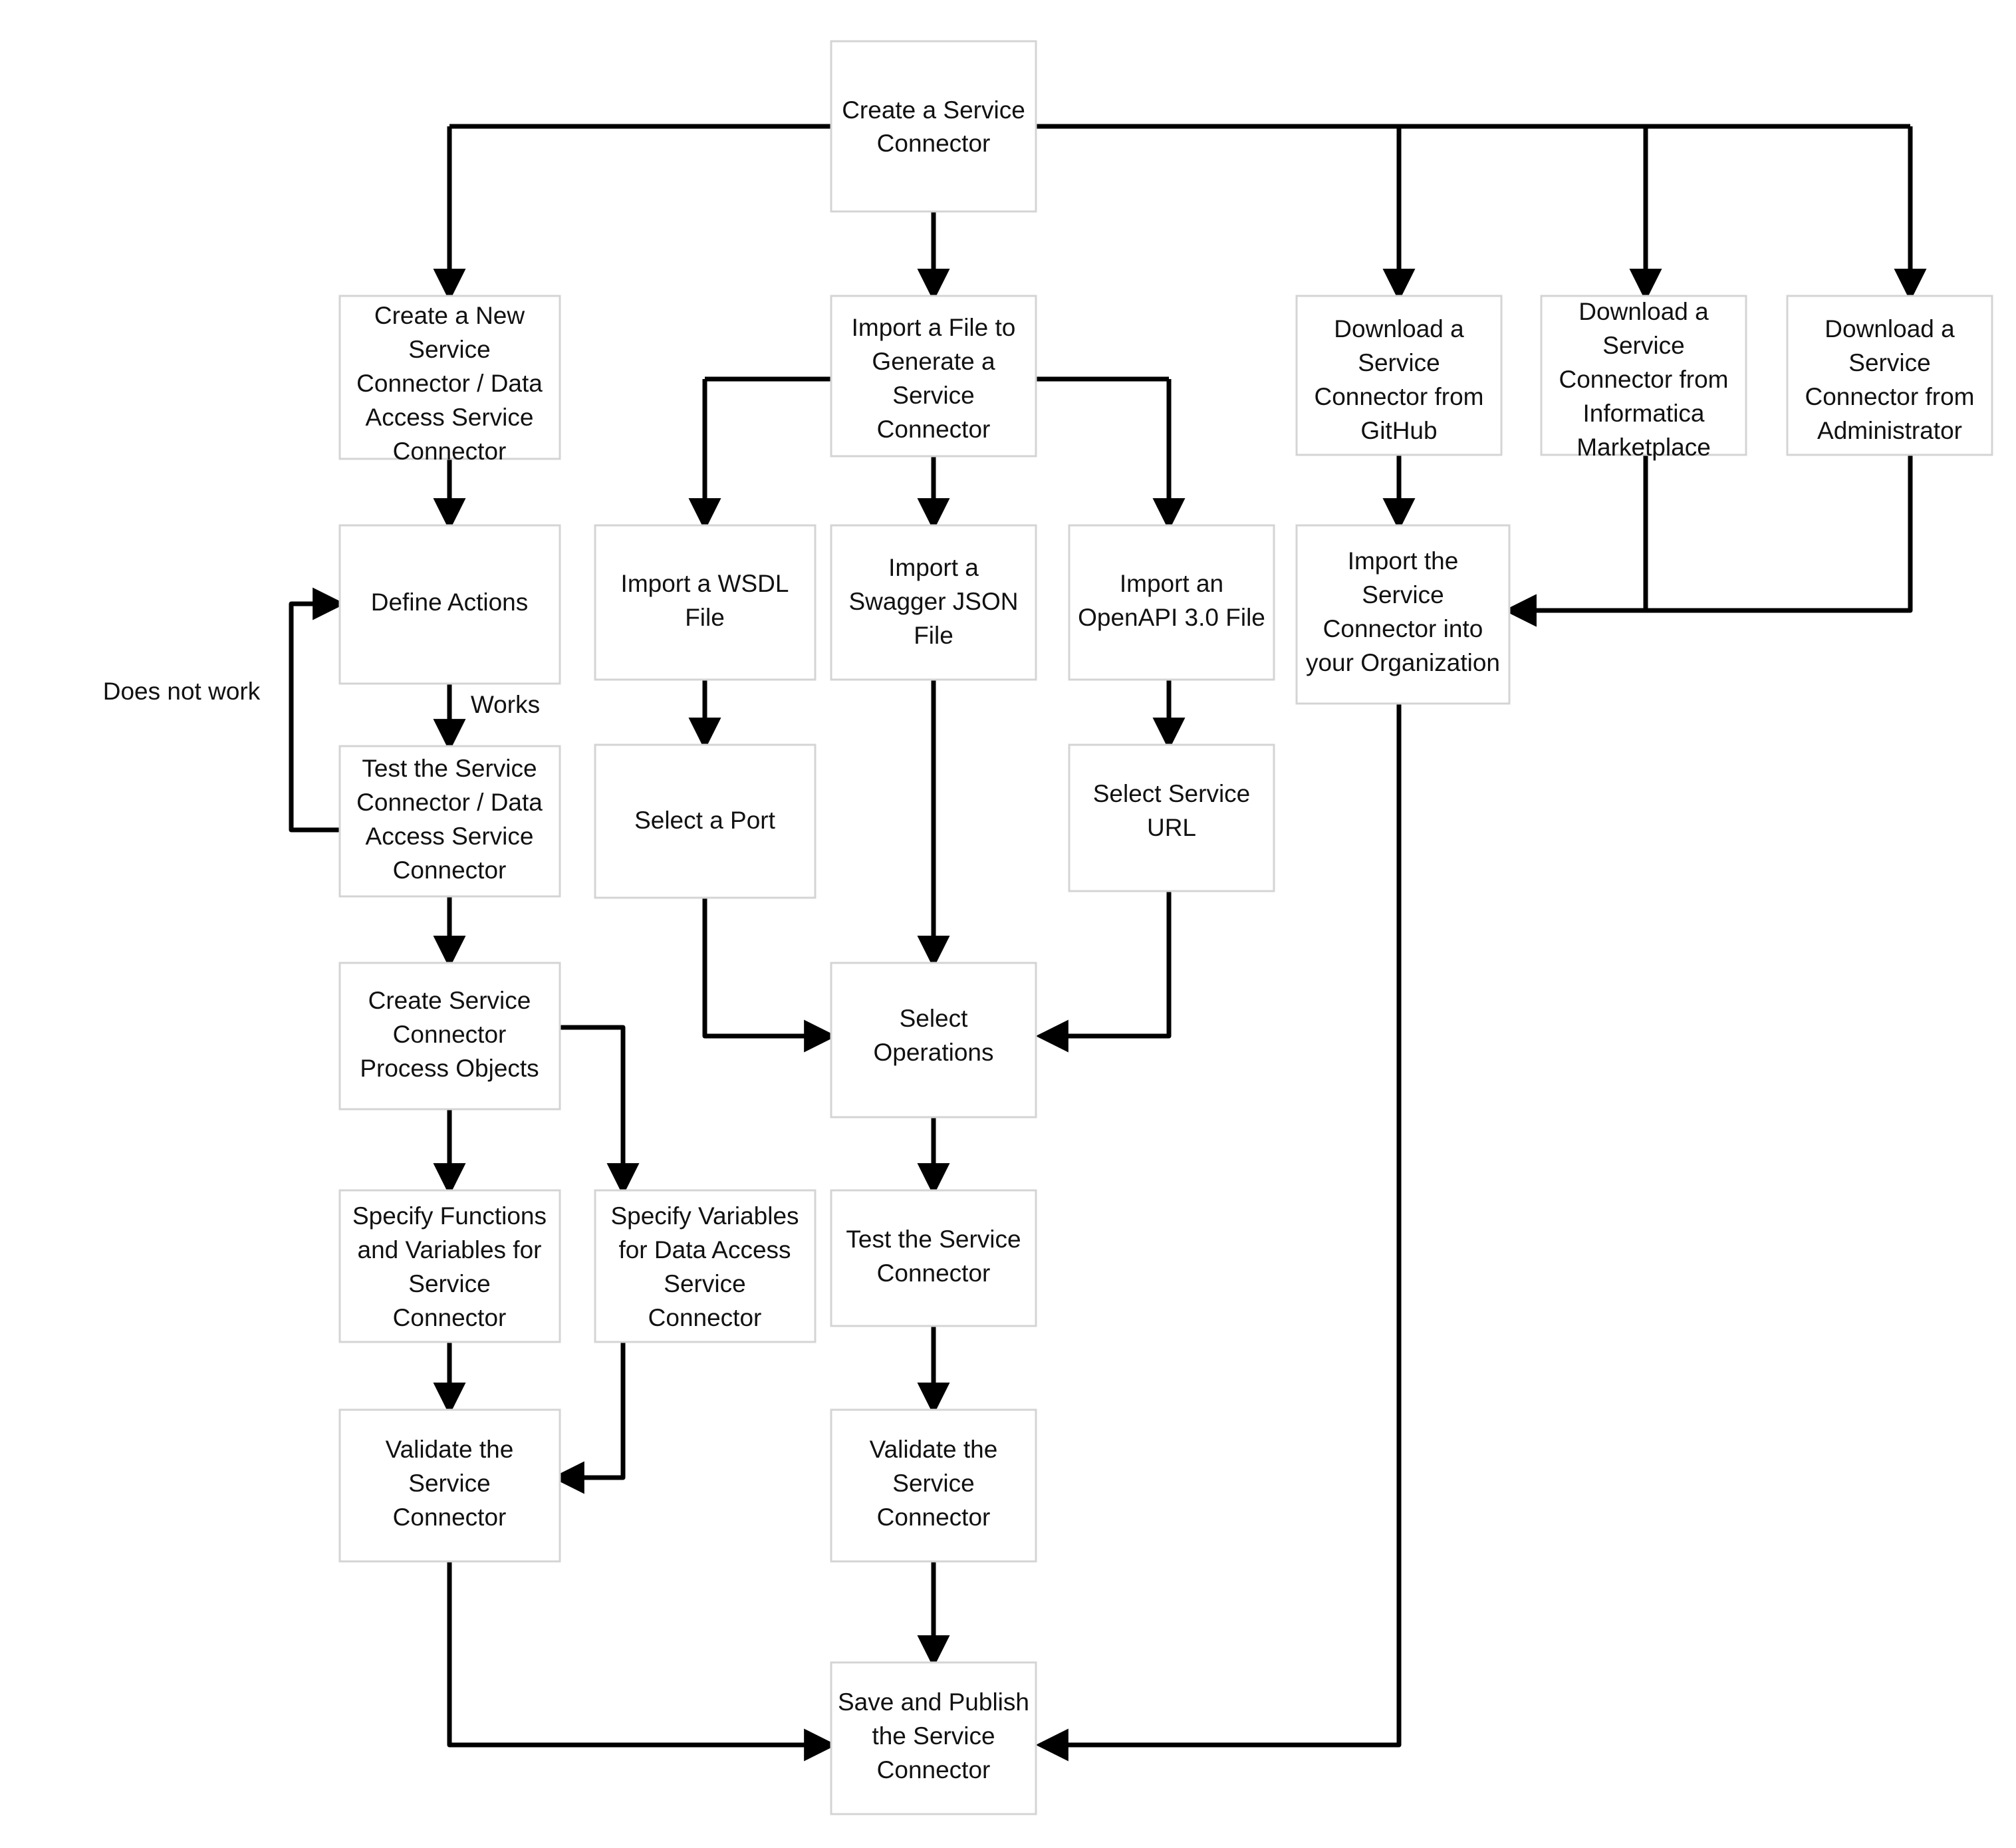 The width and height of the screenshot is (2016, 1848). What do you see at coordinates (1171, 617) in the screenshot?
I see `node-label-line: OpenAPI 3.0 File` at bounding box center [1171, 617].